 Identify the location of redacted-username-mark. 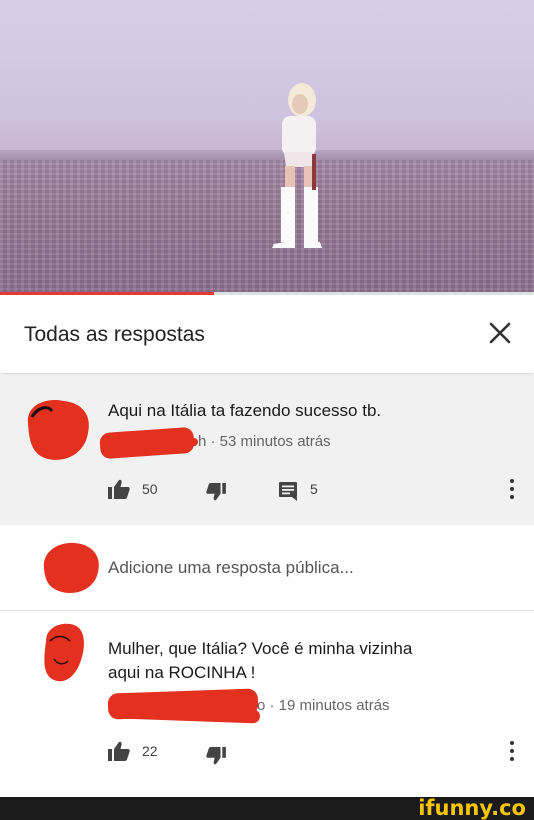
(155, 442).